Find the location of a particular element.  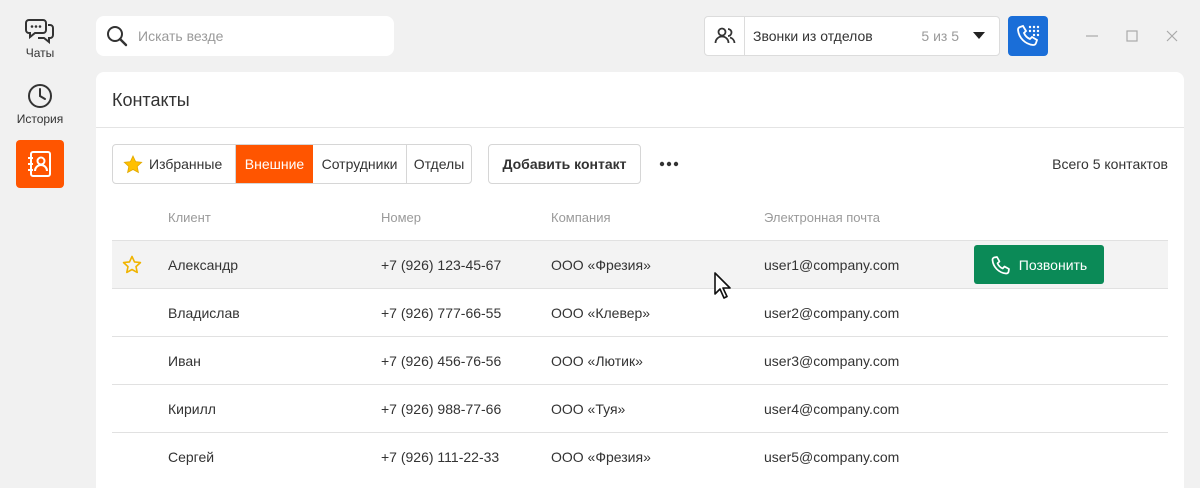

cell-client: Кирилл is located at coordinates (192, 409).